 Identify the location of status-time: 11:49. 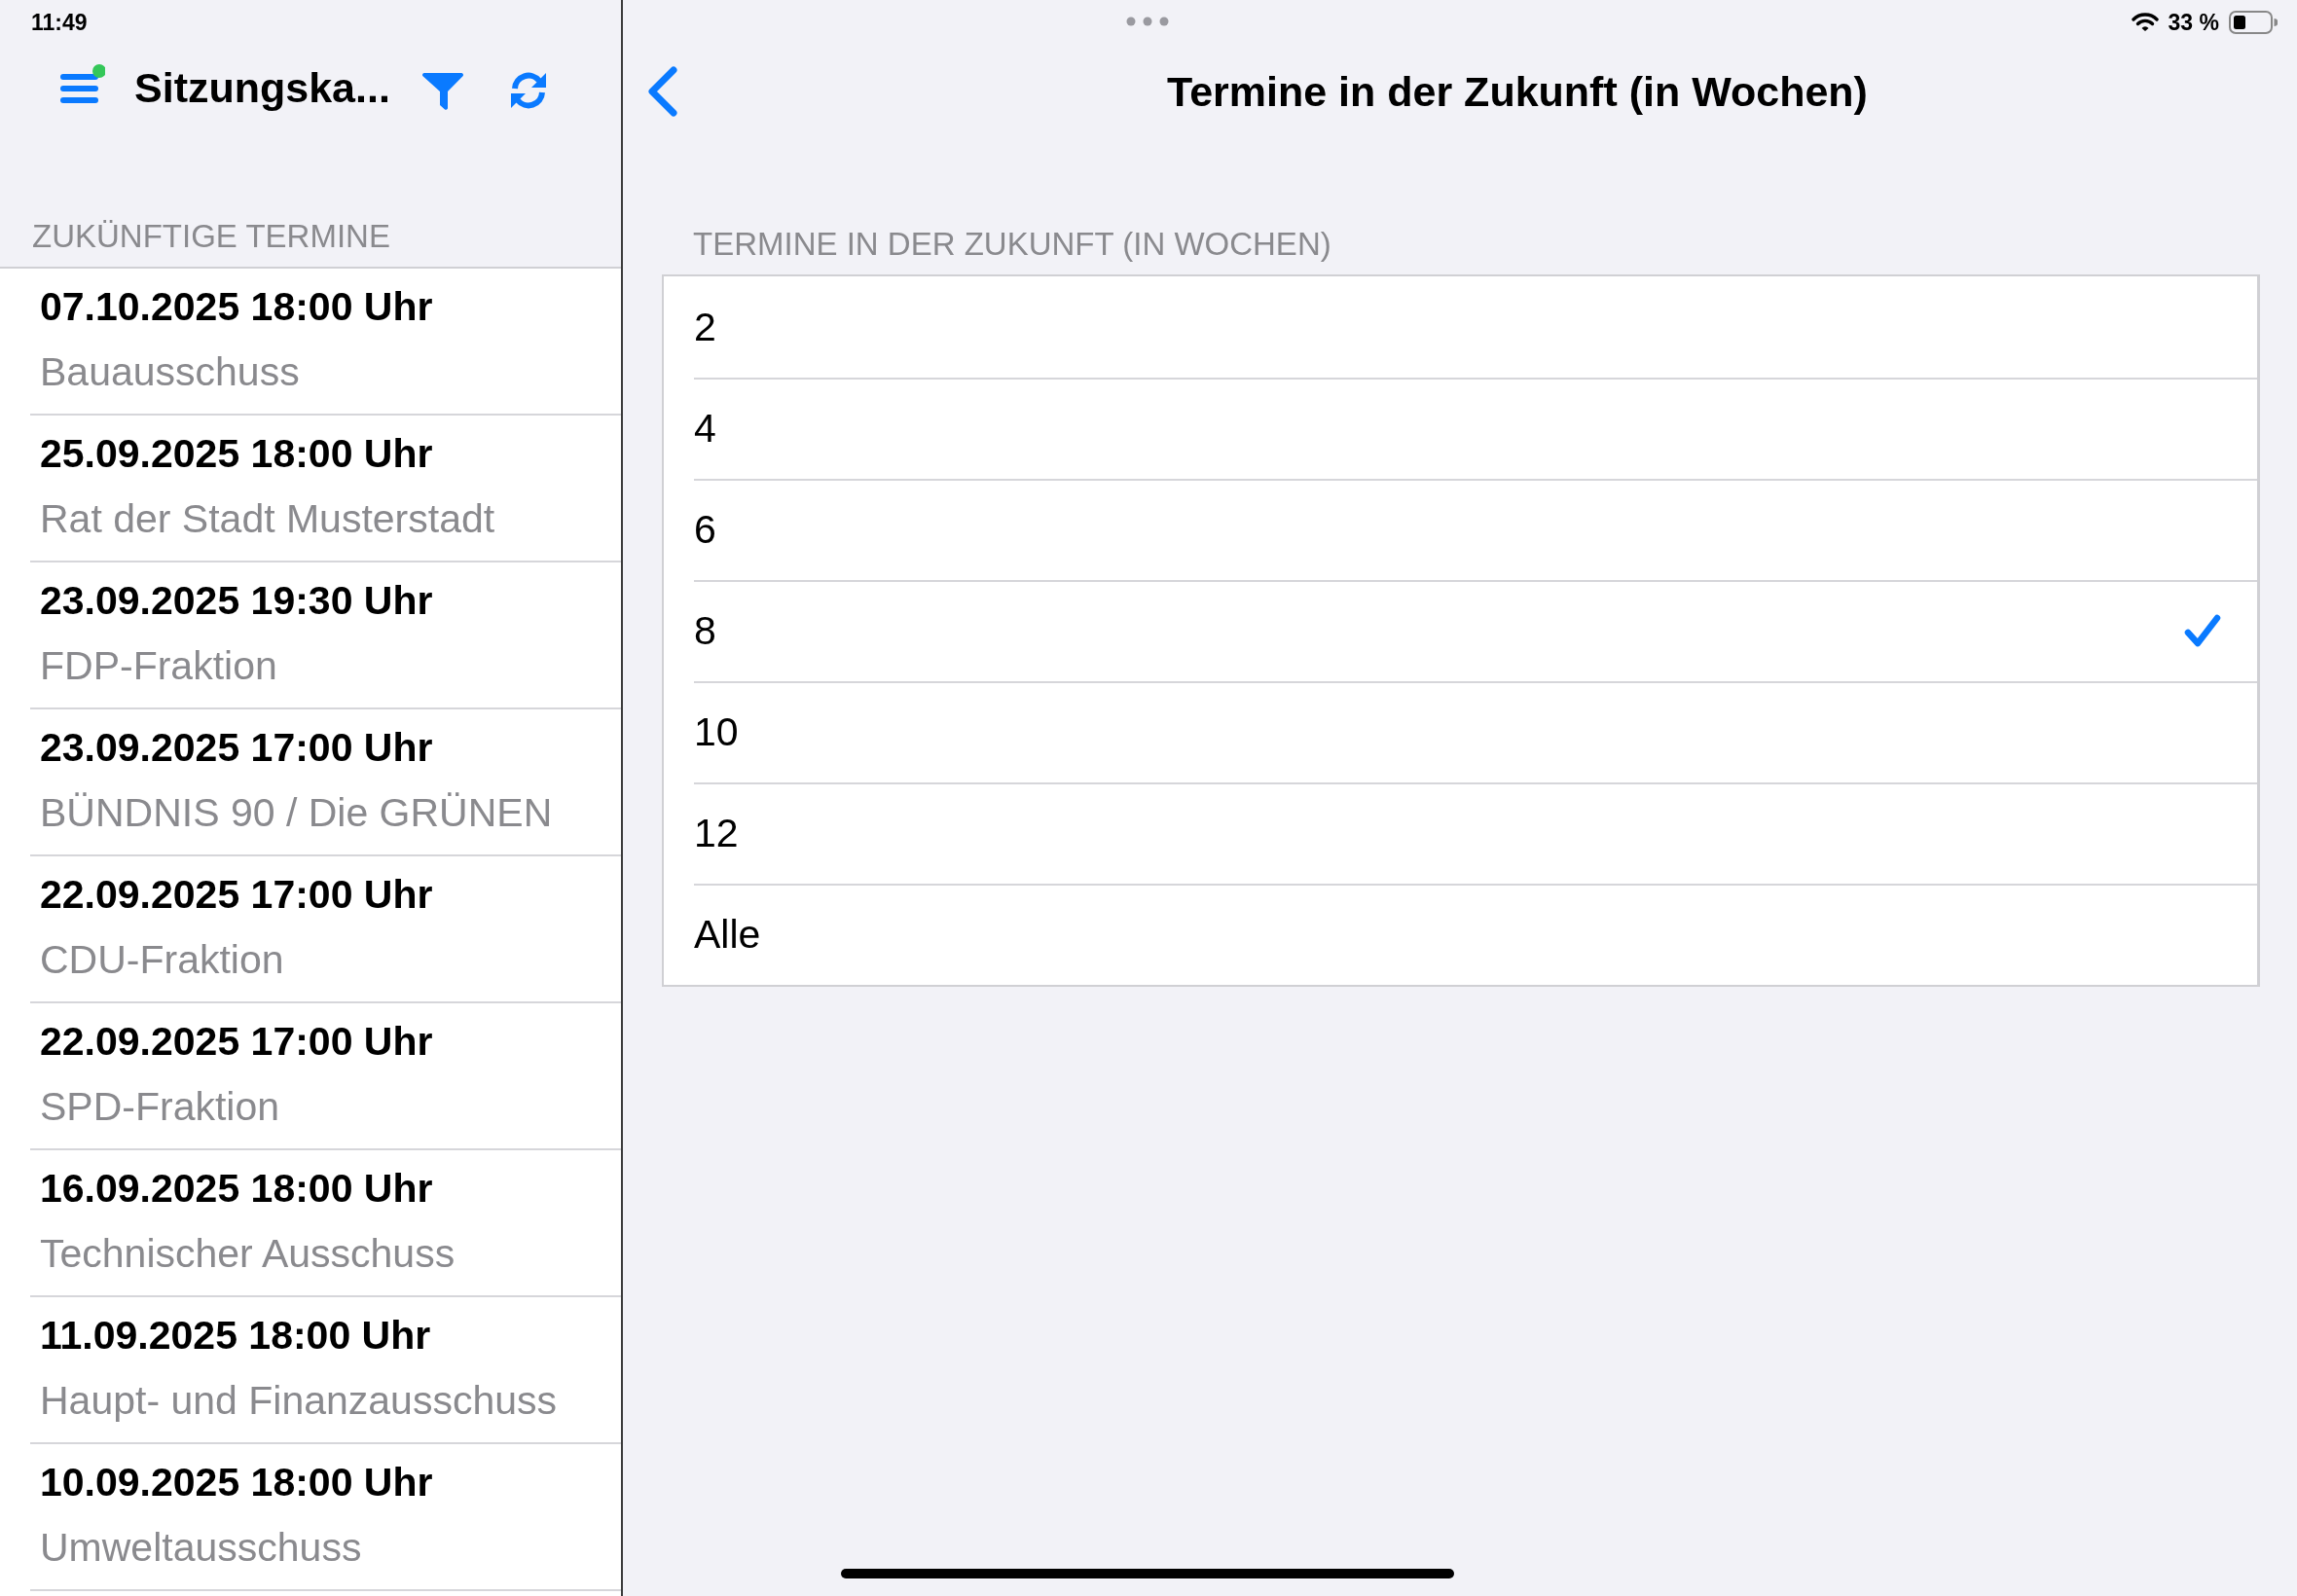
(59, 22).